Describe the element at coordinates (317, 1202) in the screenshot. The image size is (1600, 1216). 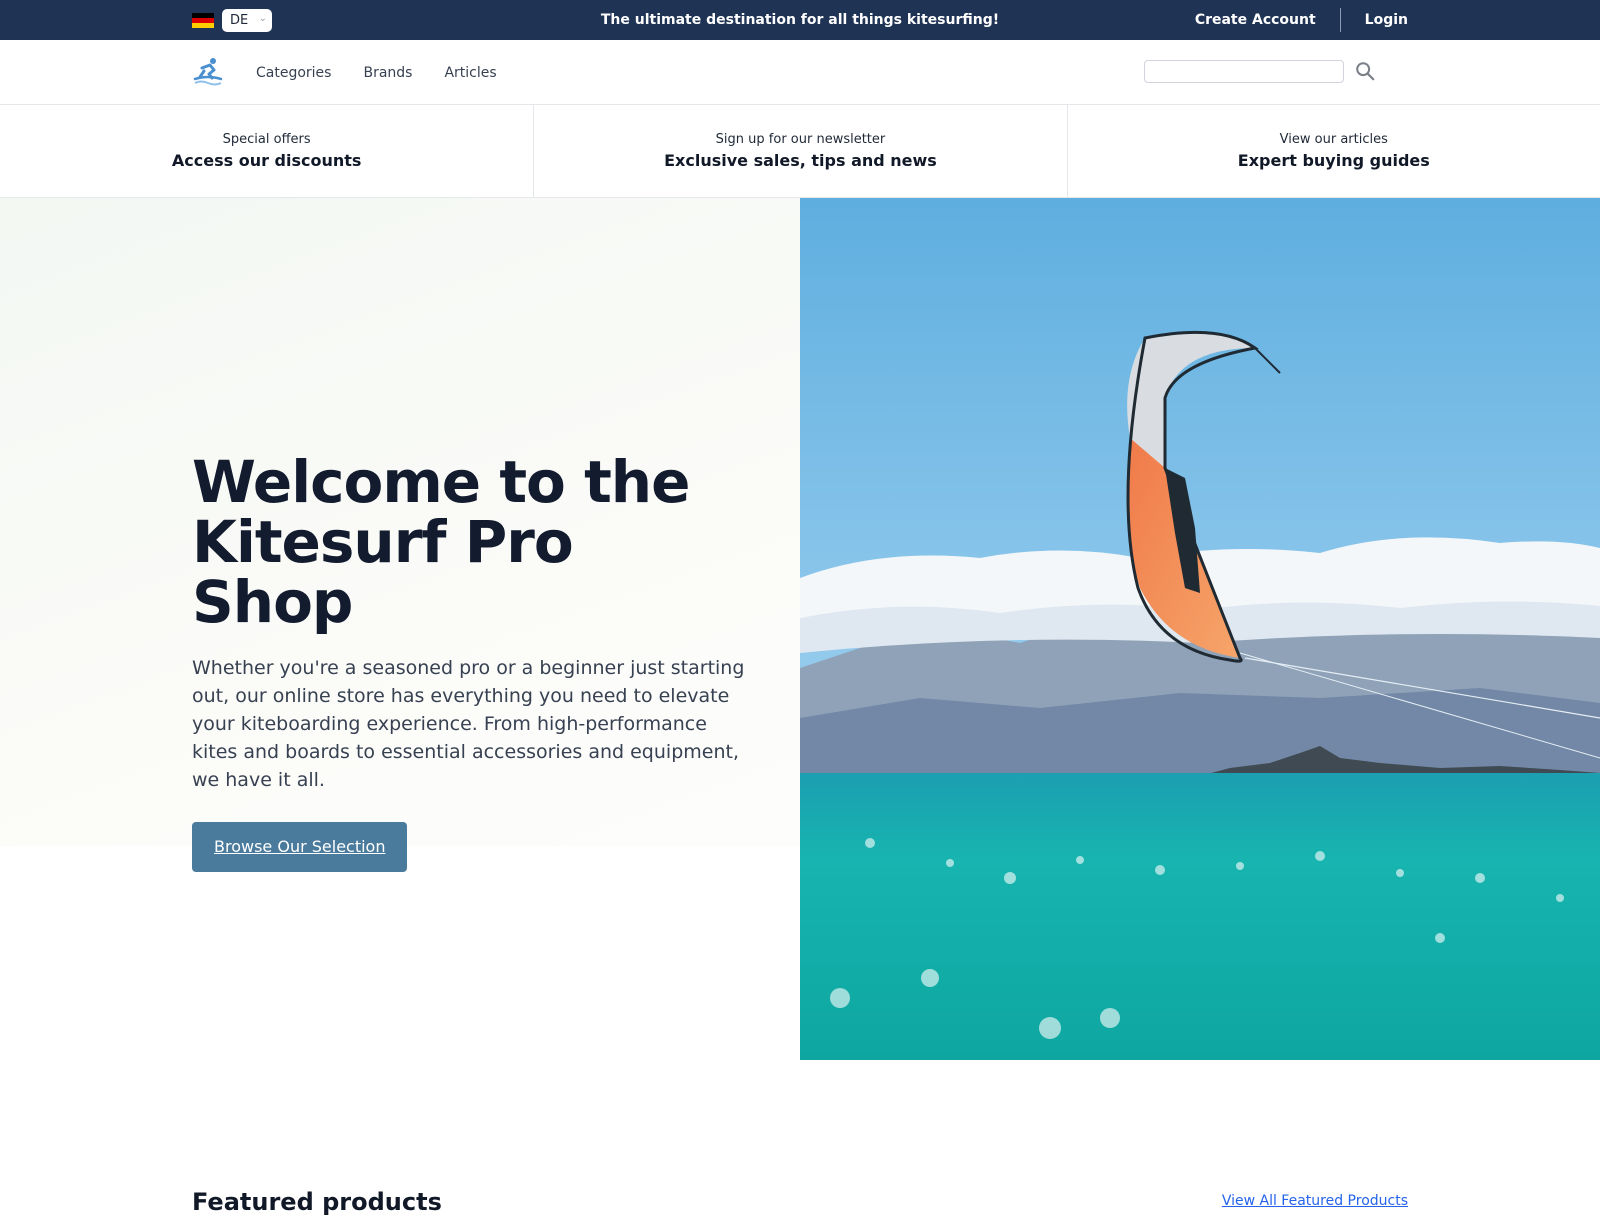
I see `featured-products-heading: Featured products` at that location.